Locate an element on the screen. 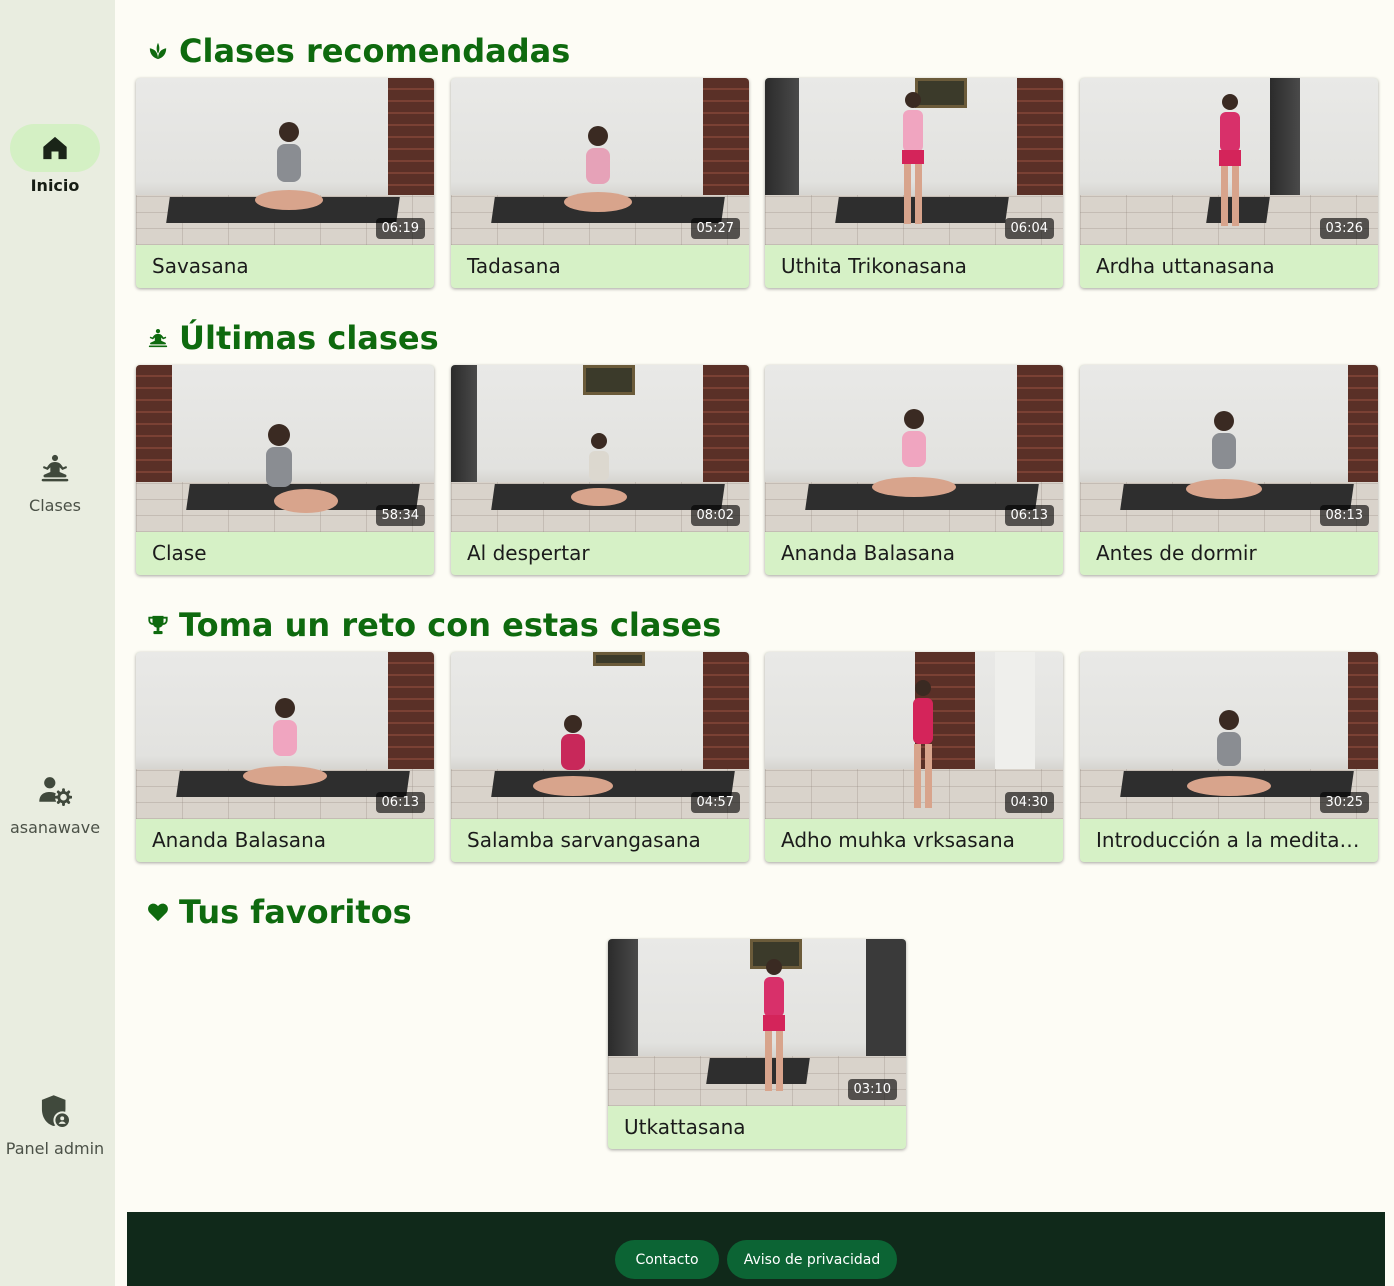 Image resolution: width=1394 pixels, height=1286 pixels. contact-button: Contacto is located at coordinates (667, 1259).